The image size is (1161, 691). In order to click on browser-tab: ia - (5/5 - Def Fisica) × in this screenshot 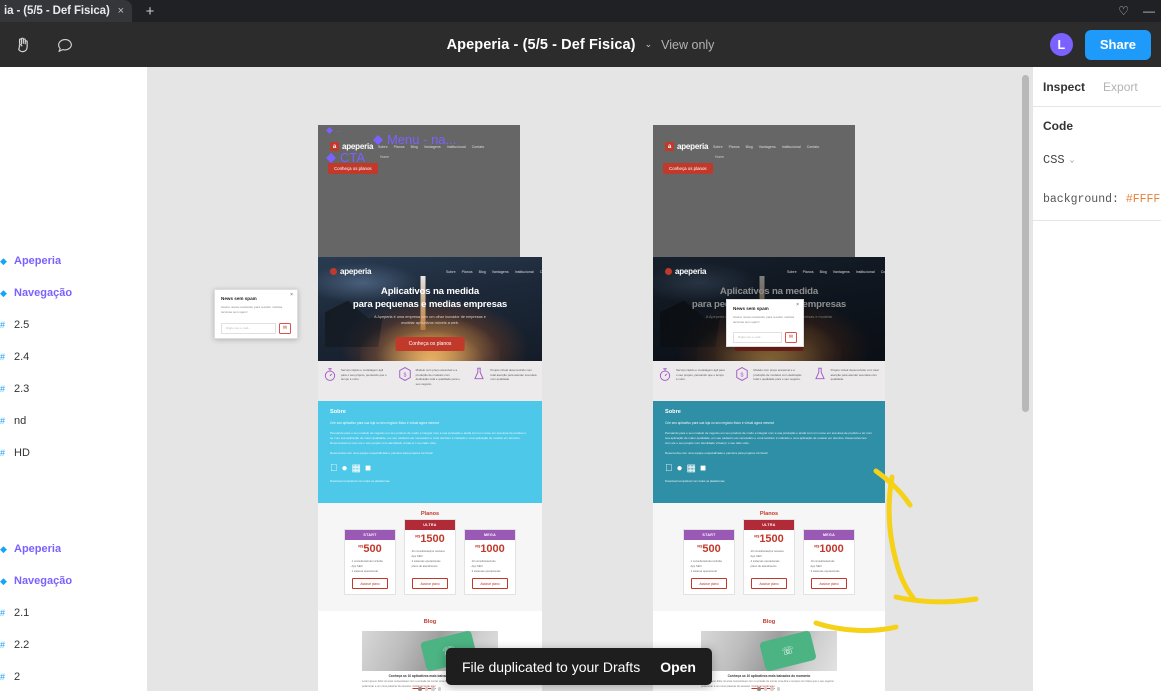, I will do `click(66, 11)`.